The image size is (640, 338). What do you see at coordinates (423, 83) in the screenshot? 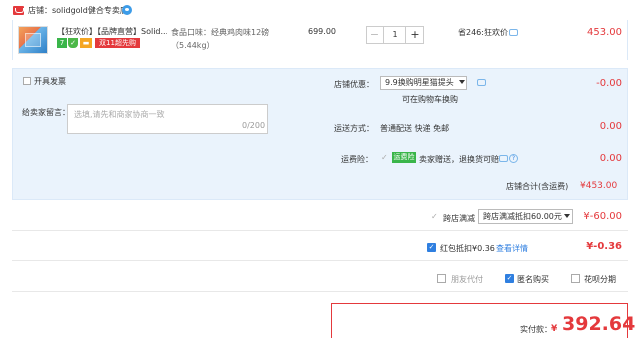
I see `store-coupon-select: 9.9换购明星猫提头` at bounding box center [423, 83].